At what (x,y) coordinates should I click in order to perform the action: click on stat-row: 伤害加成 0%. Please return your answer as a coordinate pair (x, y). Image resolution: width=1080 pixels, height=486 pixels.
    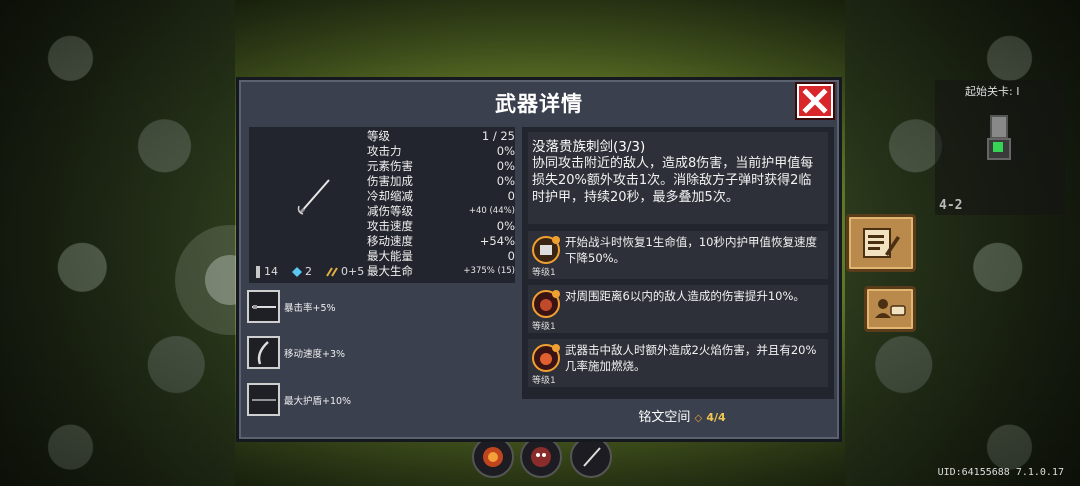
    Looking at the image, I should click on (441, 181).